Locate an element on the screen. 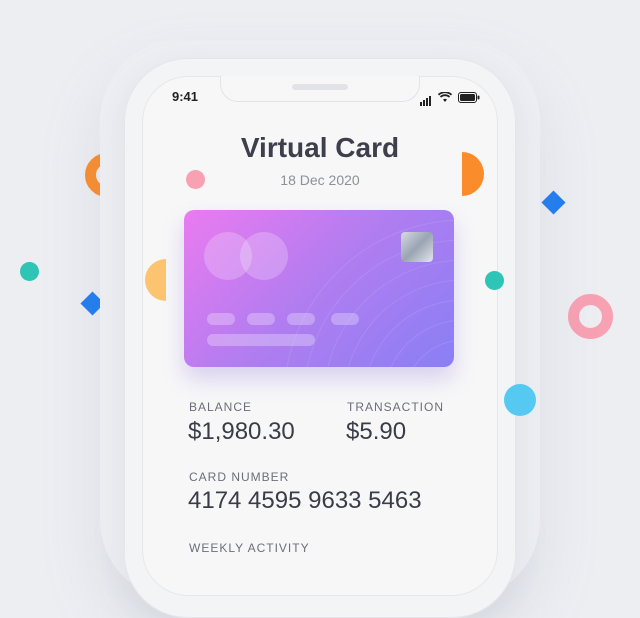 This screenshot has height=618, width=640. card-number-label: CARD NUMBER is located at coordinates (239, 477).